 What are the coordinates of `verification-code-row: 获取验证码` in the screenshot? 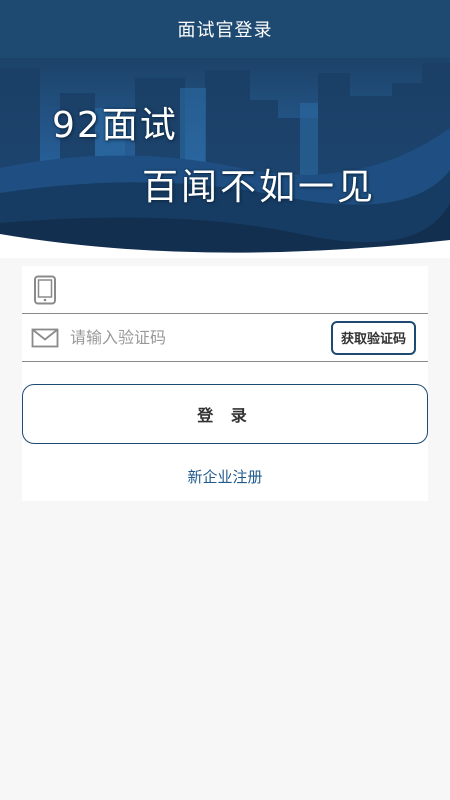 It's located at (225, 338).